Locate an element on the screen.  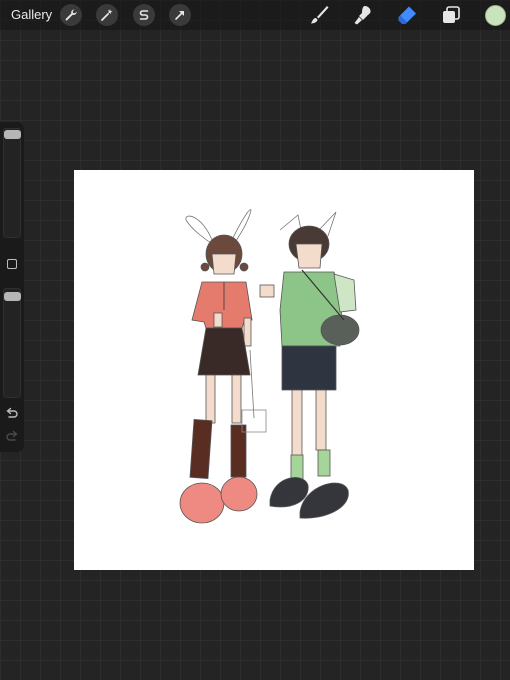
smudge-icon is located at coordinates (362, 15).